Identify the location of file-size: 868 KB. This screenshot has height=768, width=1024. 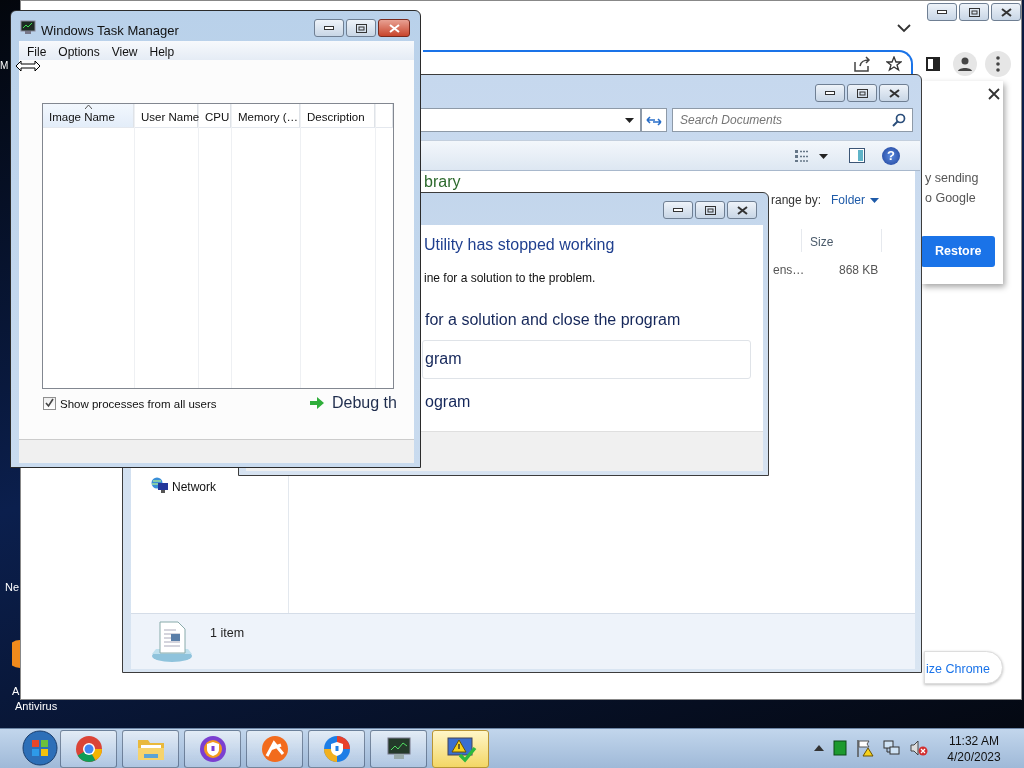
(859, 270).